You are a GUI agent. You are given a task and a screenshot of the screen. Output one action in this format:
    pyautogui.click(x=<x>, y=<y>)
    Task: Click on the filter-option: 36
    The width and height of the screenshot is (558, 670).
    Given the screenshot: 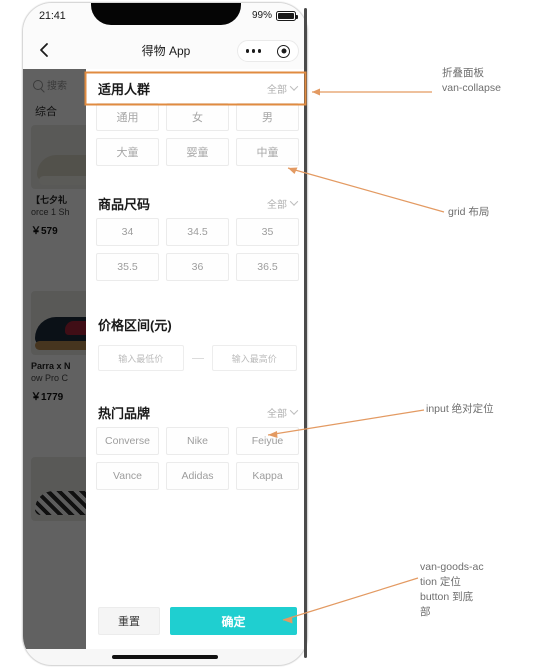 What is the action you would take?
    pyautogui.click(x=197, y=267)
    